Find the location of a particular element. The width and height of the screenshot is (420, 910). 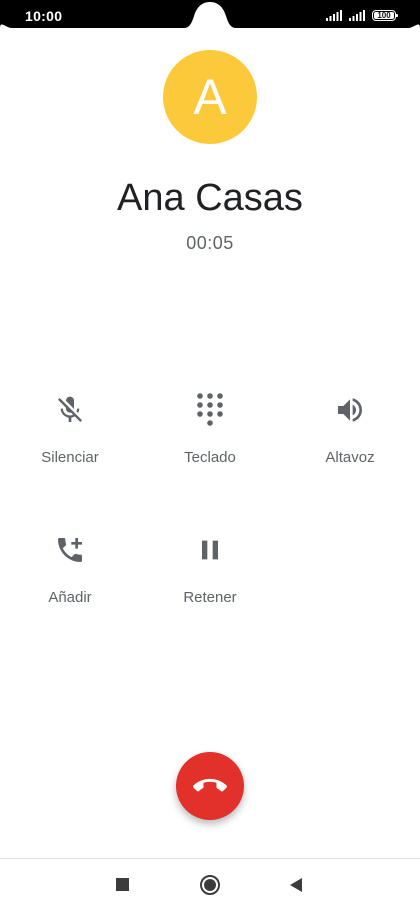

contact-avatar: A is located at coordinates (210, 97).